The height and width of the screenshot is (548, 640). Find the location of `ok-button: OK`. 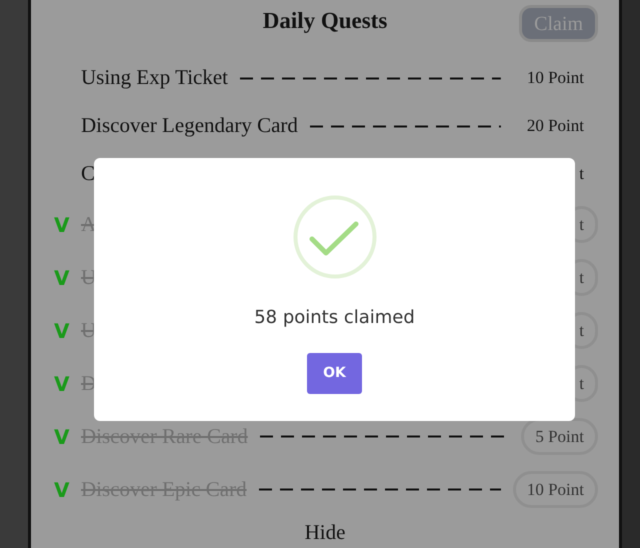

ok-button: OK is located at coordinates (334, 373).